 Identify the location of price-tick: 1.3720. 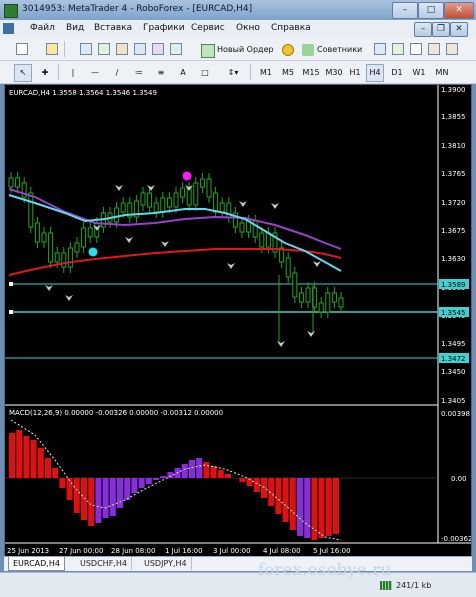
(453, 203).